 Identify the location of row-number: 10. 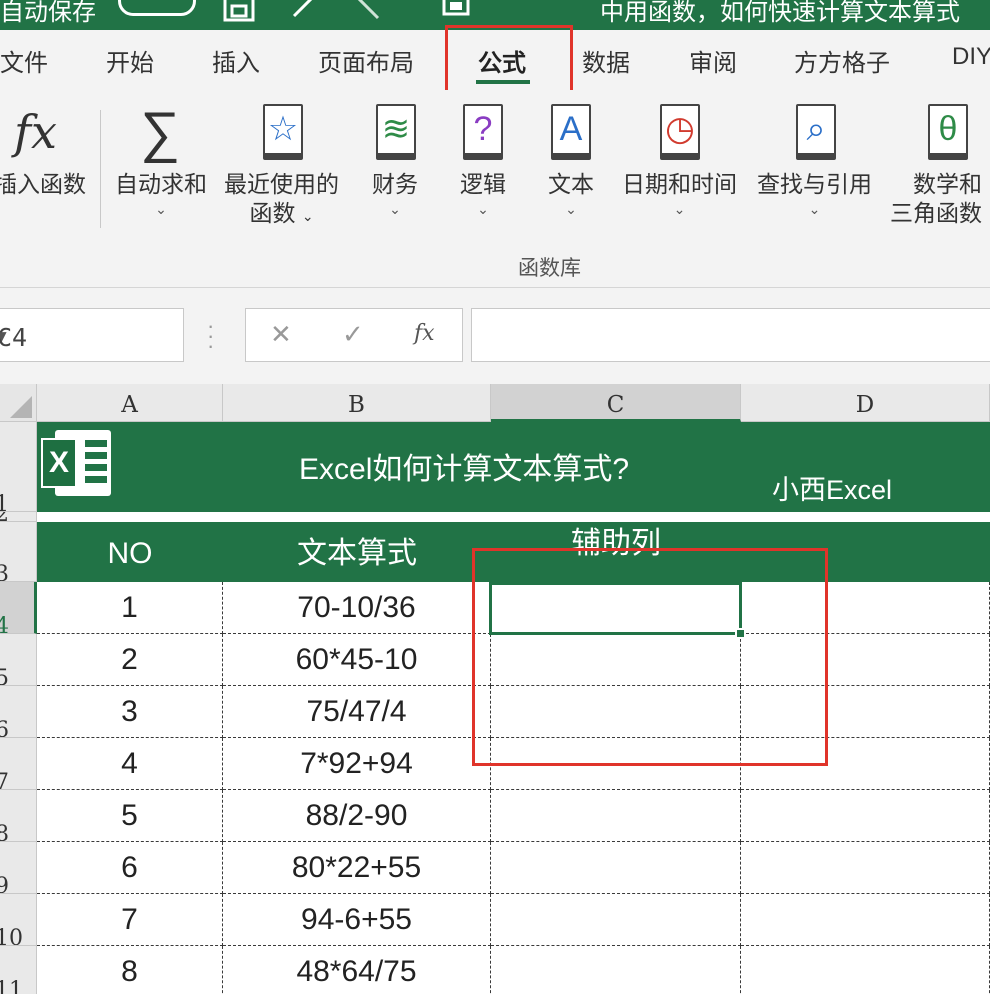
(11, 936).